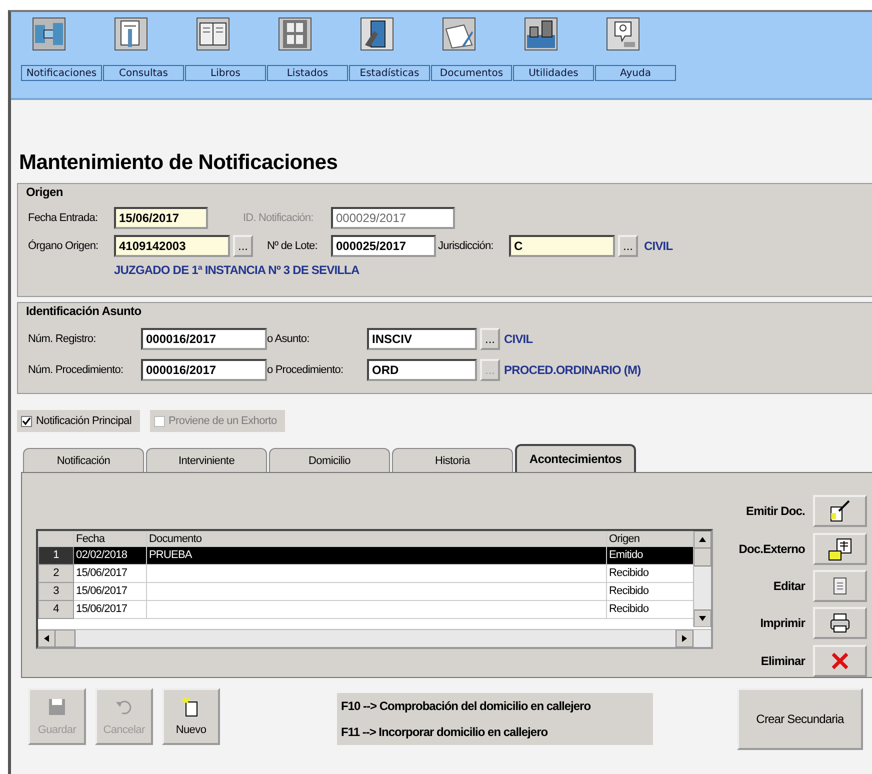 The image size is (872, 774). I want to click on row-number: 4, so click(56, 609).